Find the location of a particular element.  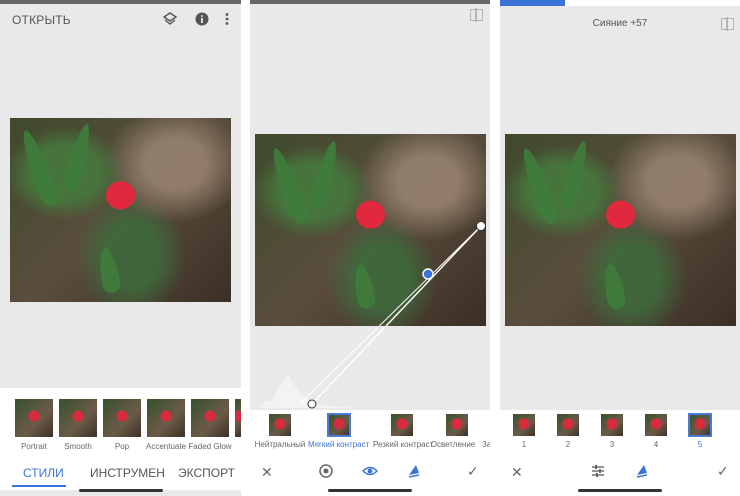

tab-export: ЭКСПОРТ is located at coordinates (206, 473).